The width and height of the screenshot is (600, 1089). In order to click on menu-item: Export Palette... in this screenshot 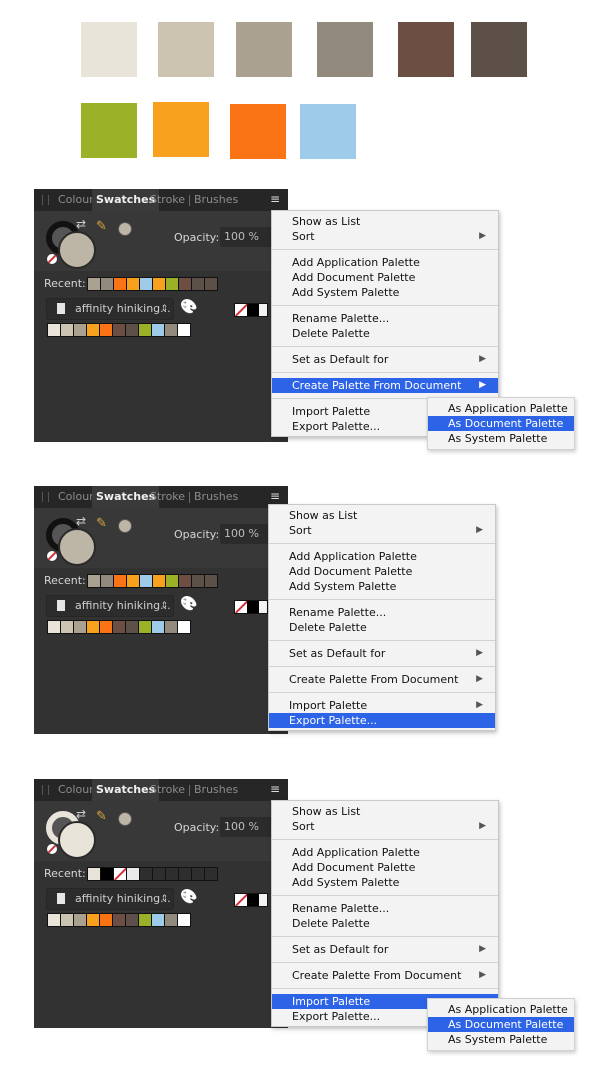, I will do `click(382, 720)`.